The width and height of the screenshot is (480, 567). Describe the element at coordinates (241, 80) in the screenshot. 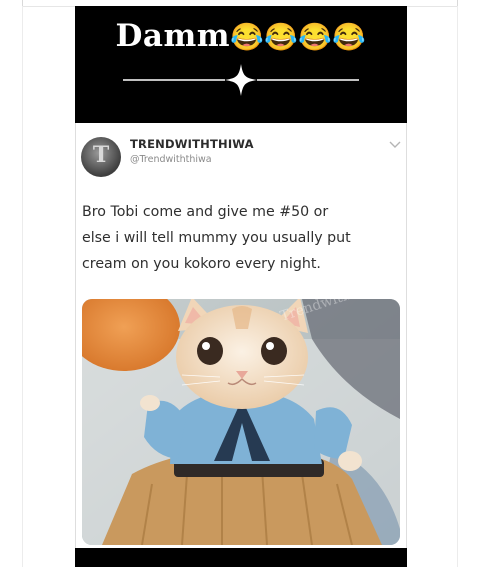

I see `sparkle-divider-icon` at that location.